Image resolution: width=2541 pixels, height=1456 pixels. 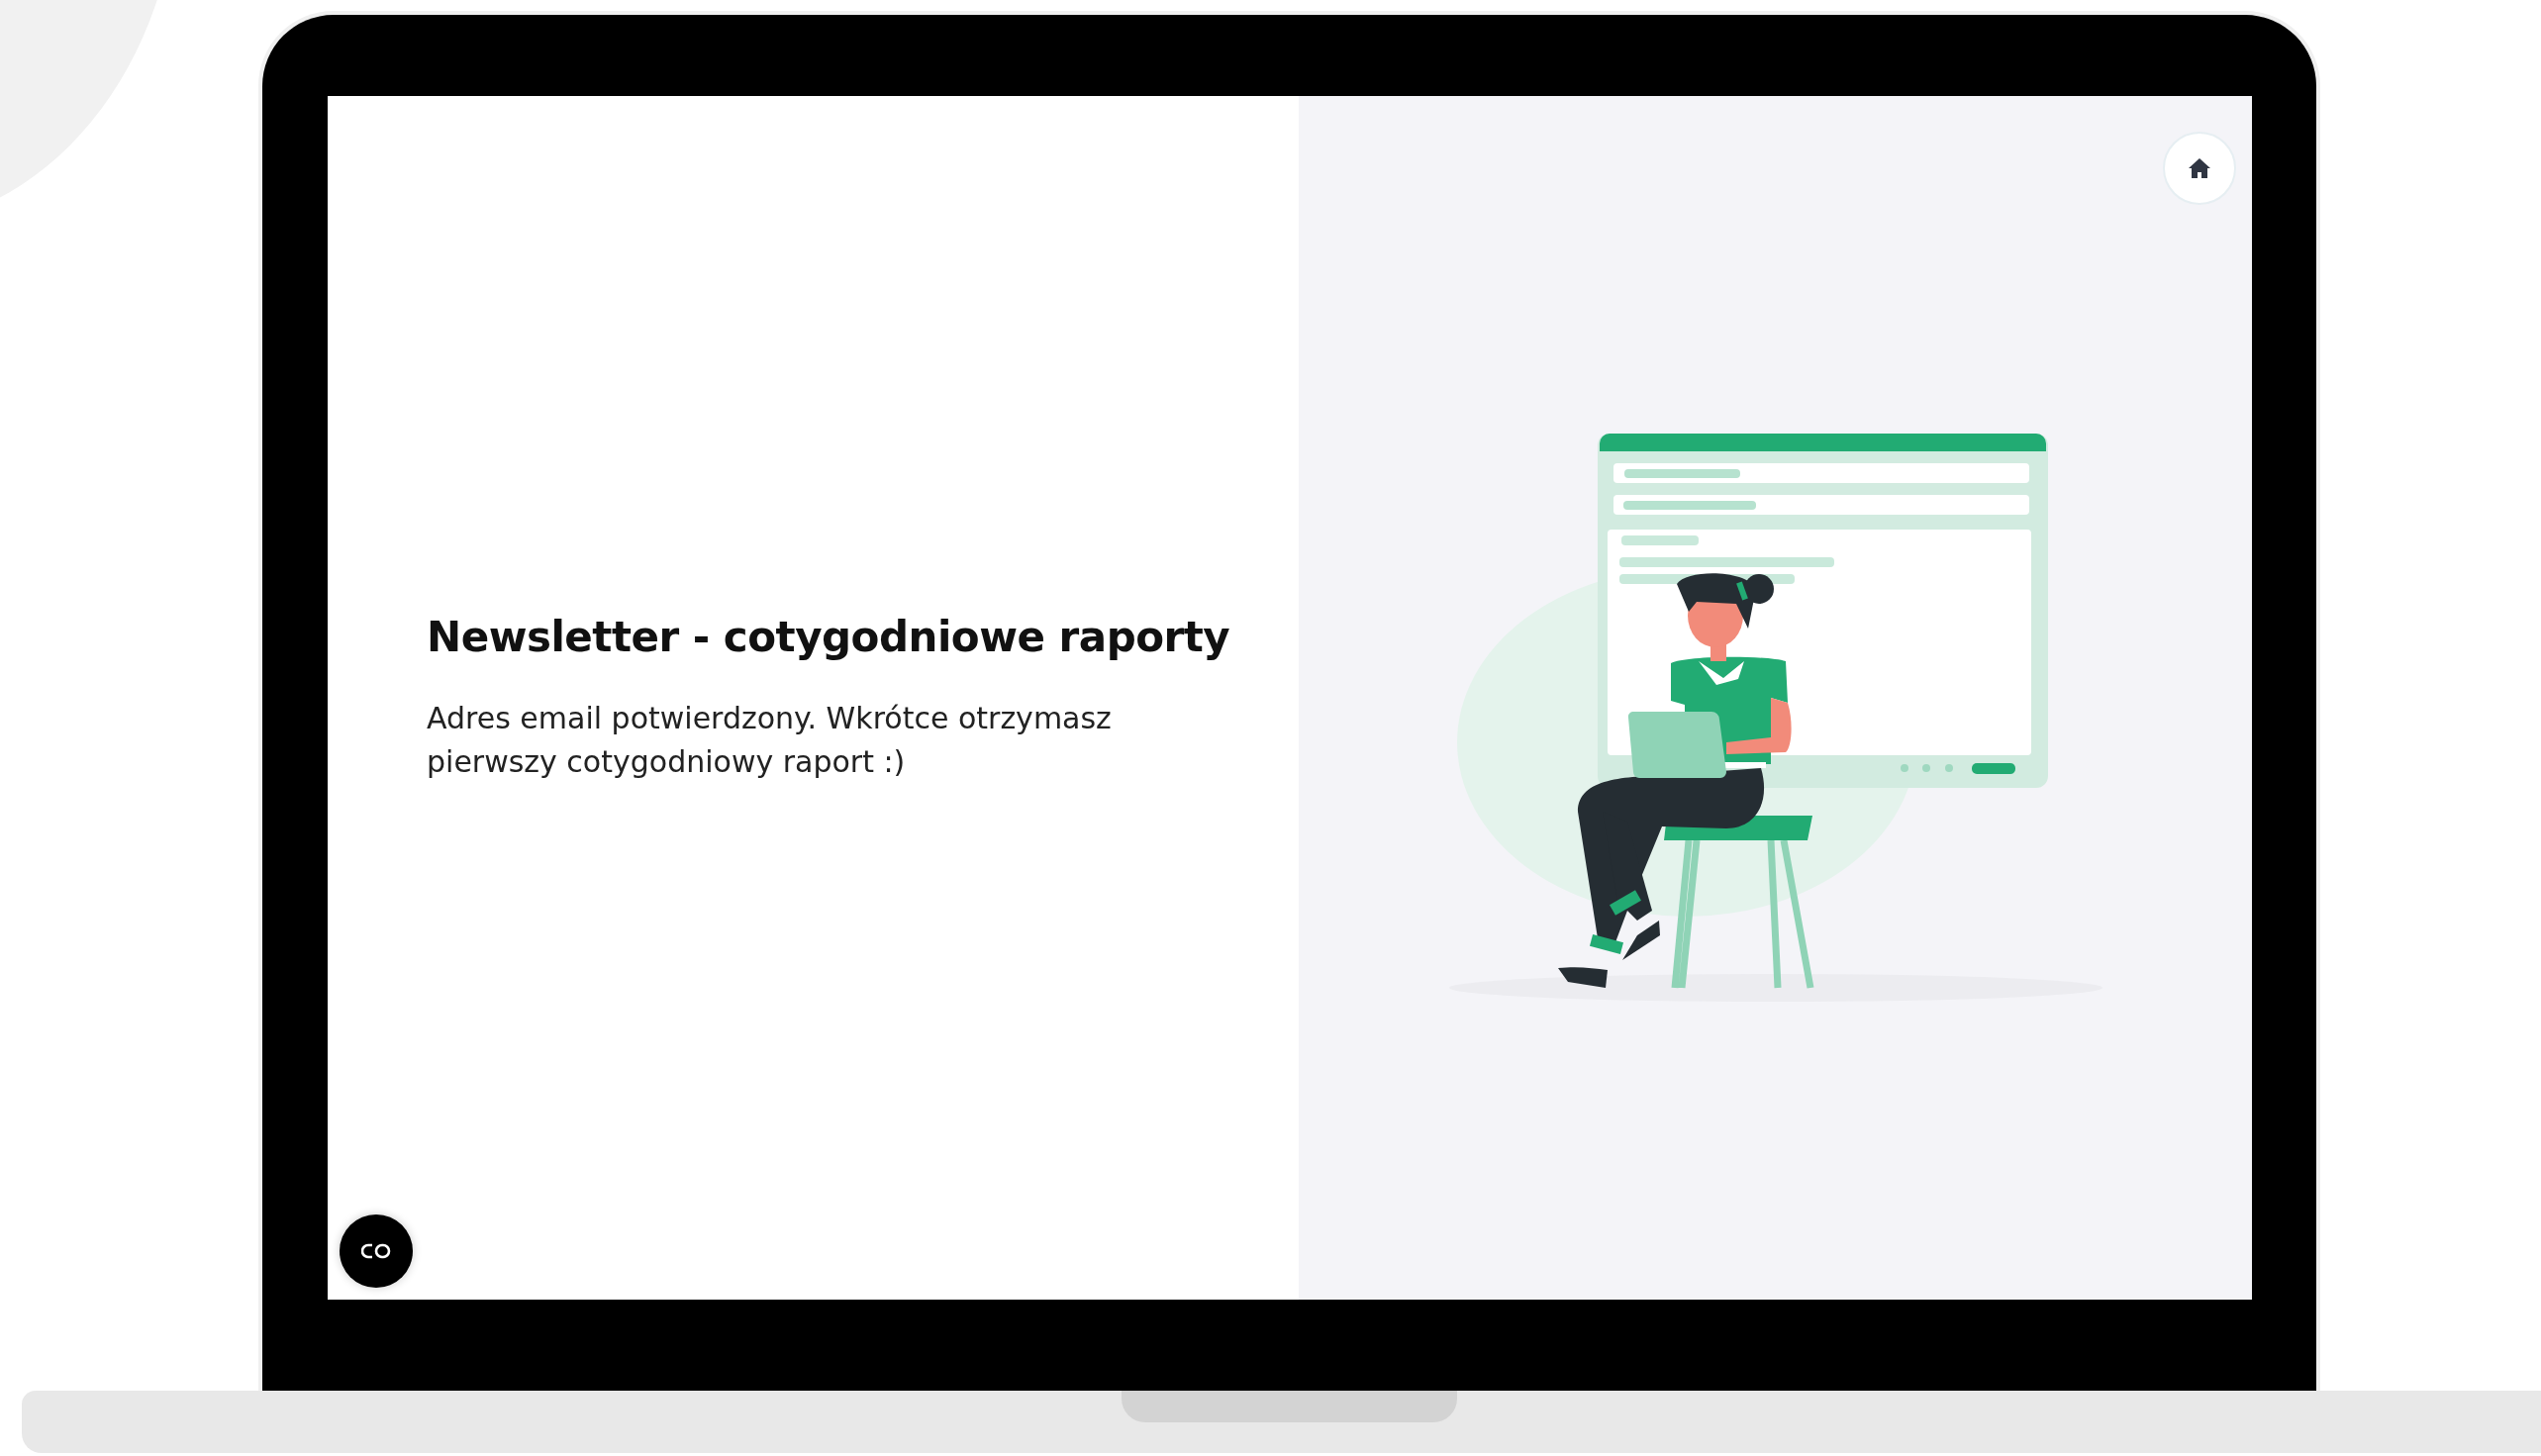 I want to click on link-button, so click(x=376, y=1251).